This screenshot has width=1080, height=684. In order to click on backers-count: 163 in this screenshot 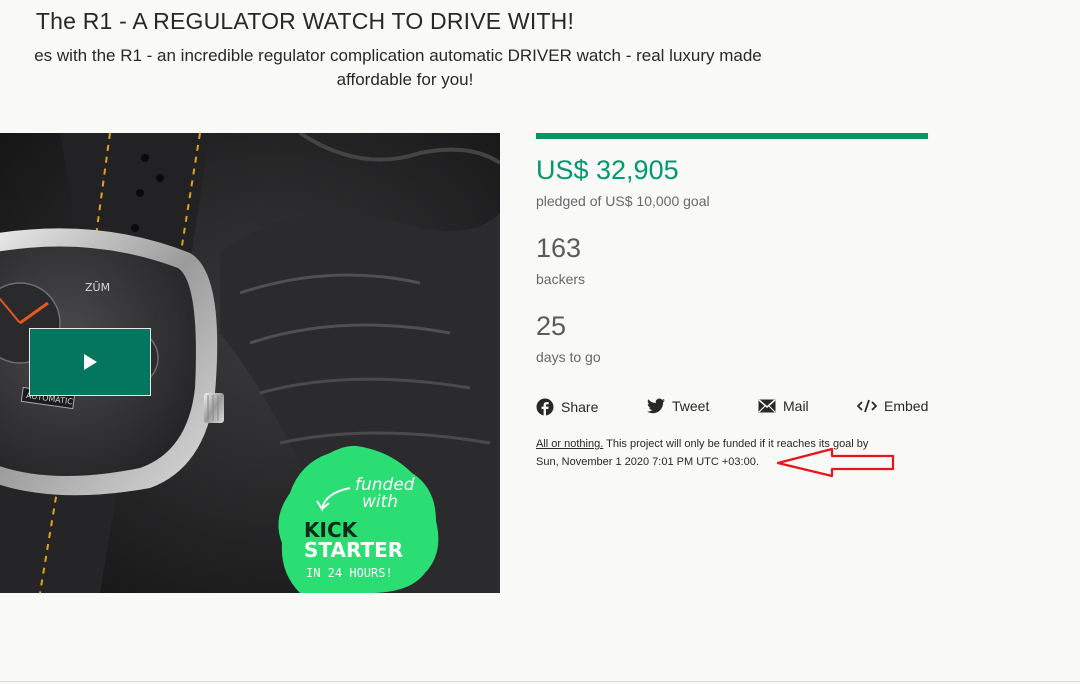, I will do `click(559, 248)`.